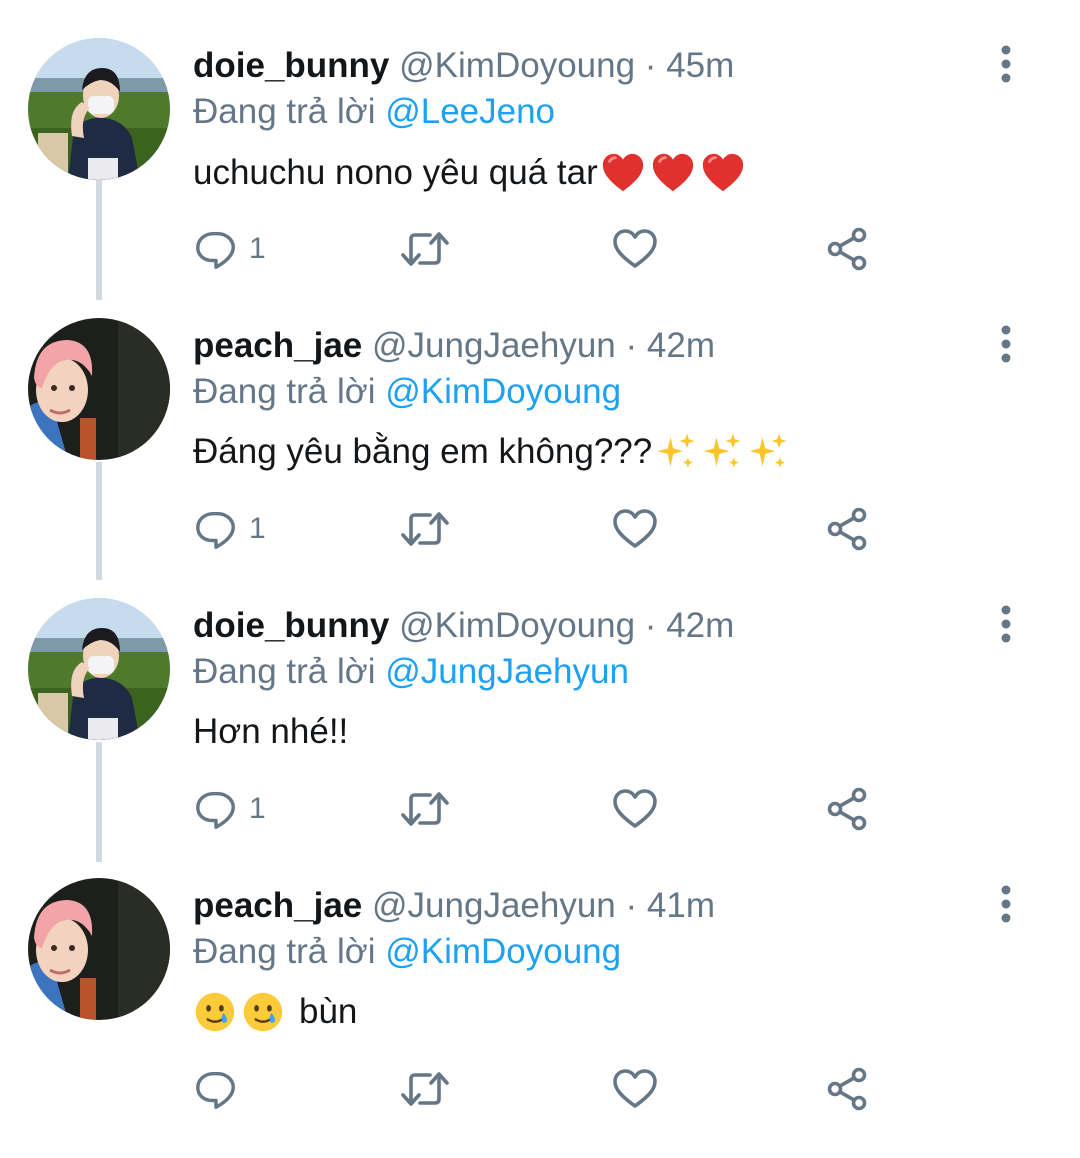 Image resolution: width=1080 pixels, height=1158 pixels. I want to click on tweet-text: Đáng yêu bằng em không???, so click(491, 452).